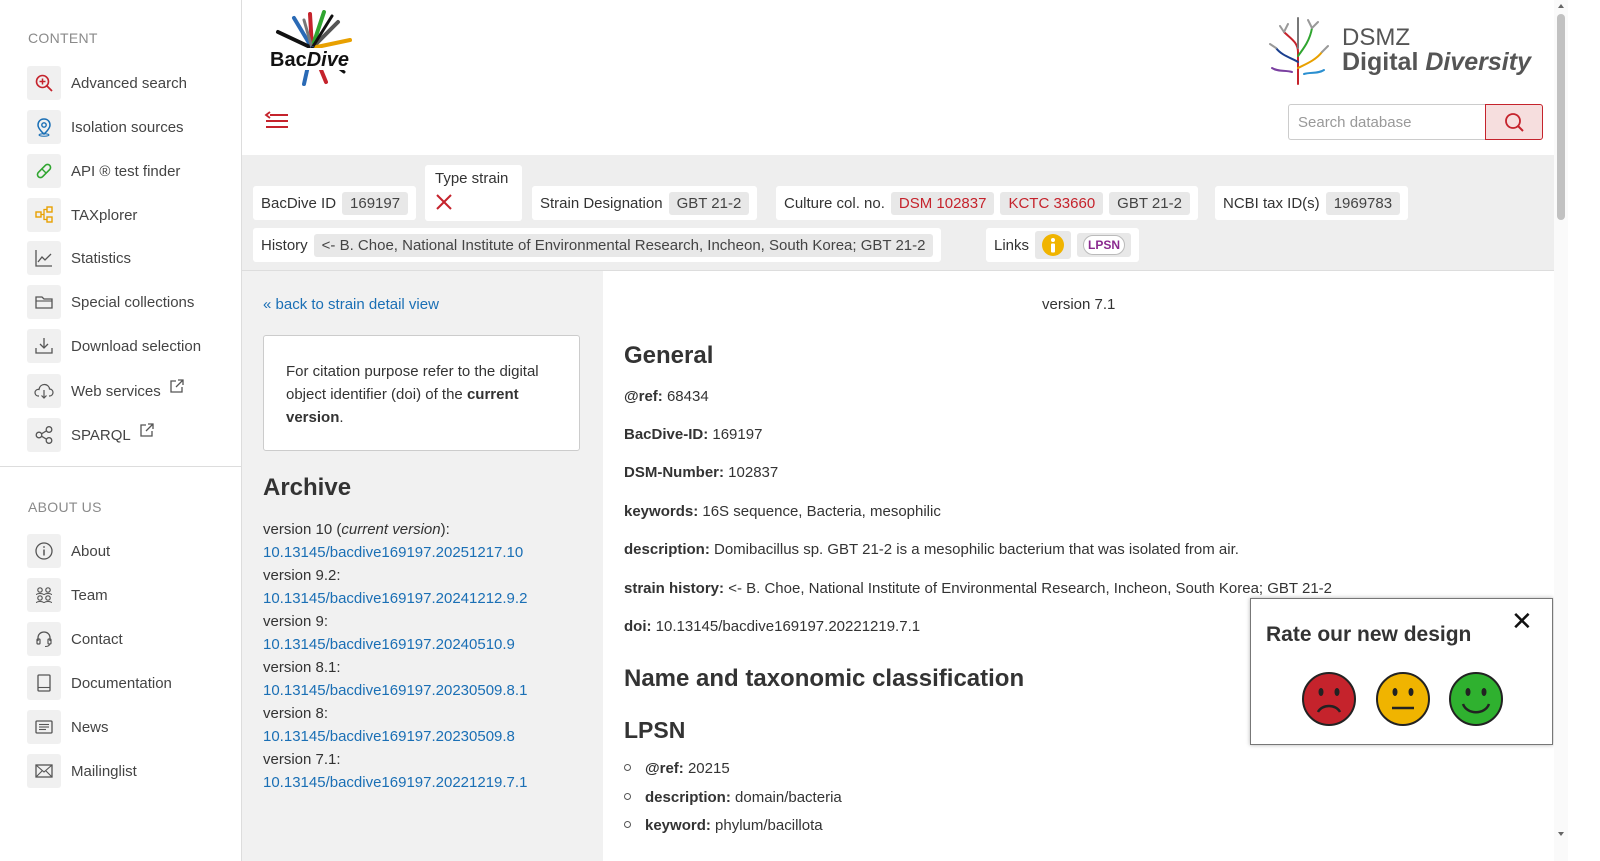 The width and height of the screenshot is (1600, 861). What do you see at coordinates (79, 258) in the screenshot?
I see `sidebar-item-statistics: Statistics` at bounding box center [79, 258].